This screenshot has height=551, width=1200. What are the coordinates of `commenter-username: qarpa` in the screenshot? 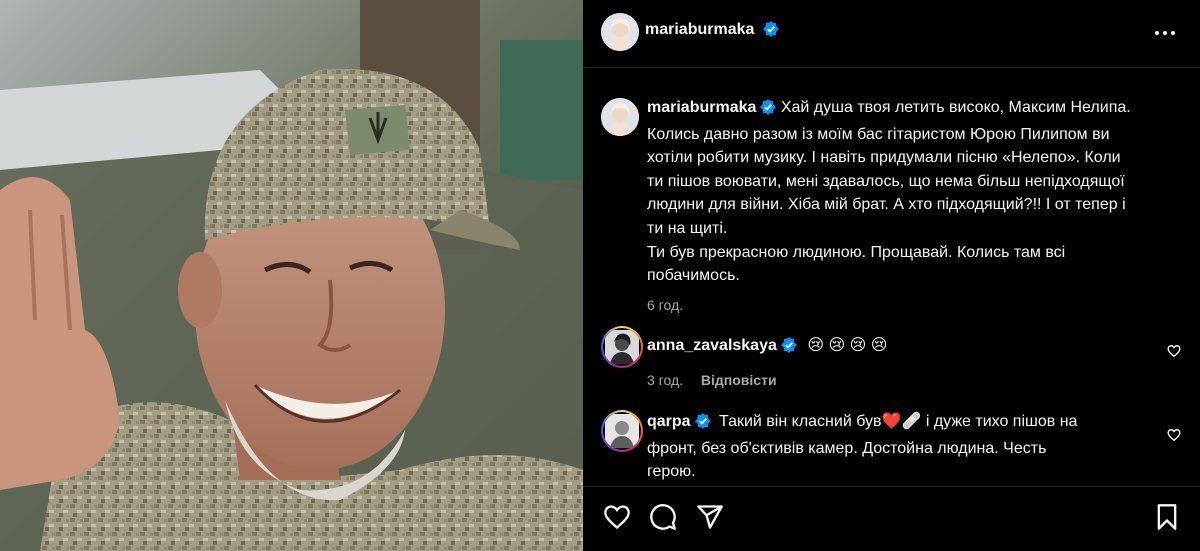 It's located at (669, 421).